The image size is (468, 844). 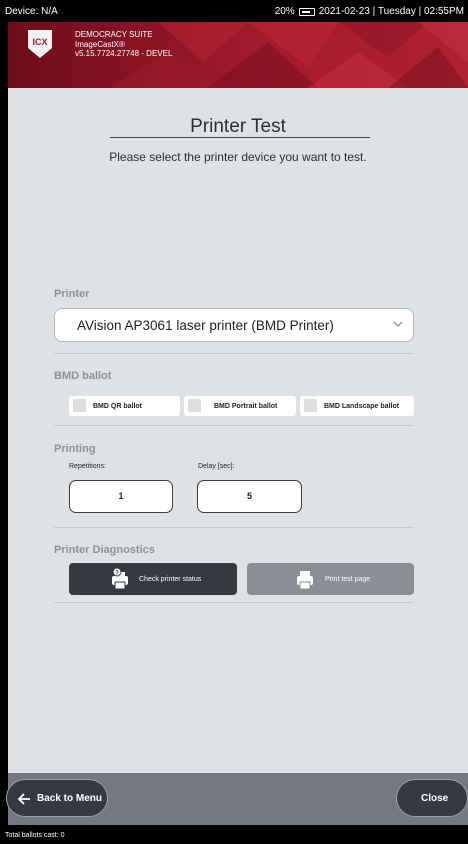 I want to click on printing-section-label: Printing, so click(x=75, y=449).